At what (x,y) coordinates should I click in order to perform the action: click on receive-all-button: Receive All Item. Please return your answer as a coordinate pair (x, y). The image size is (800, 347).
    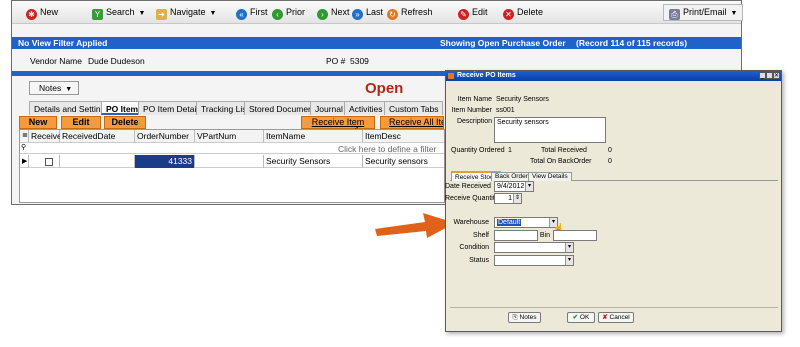
    Looking at the image, I should click on (412, 122).